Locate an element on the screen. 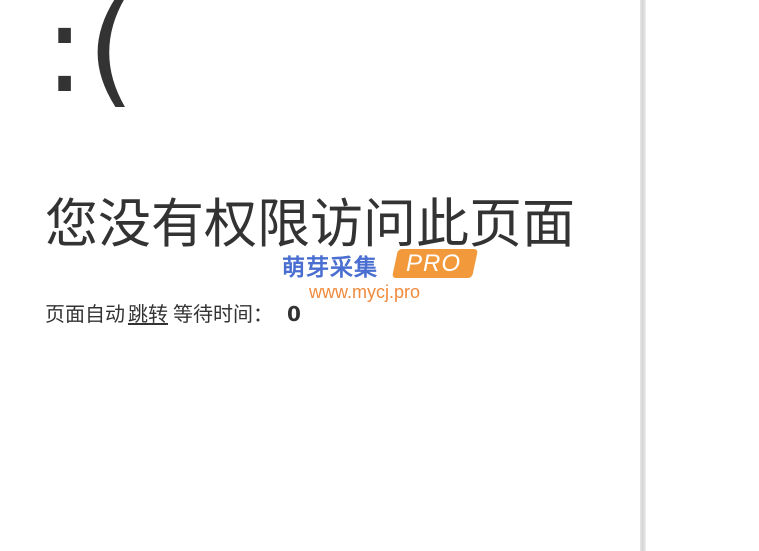 The width and height of the screenshot is (759, 551). redirect-prefix: 页面自动 is located at coordinates (85, 314).